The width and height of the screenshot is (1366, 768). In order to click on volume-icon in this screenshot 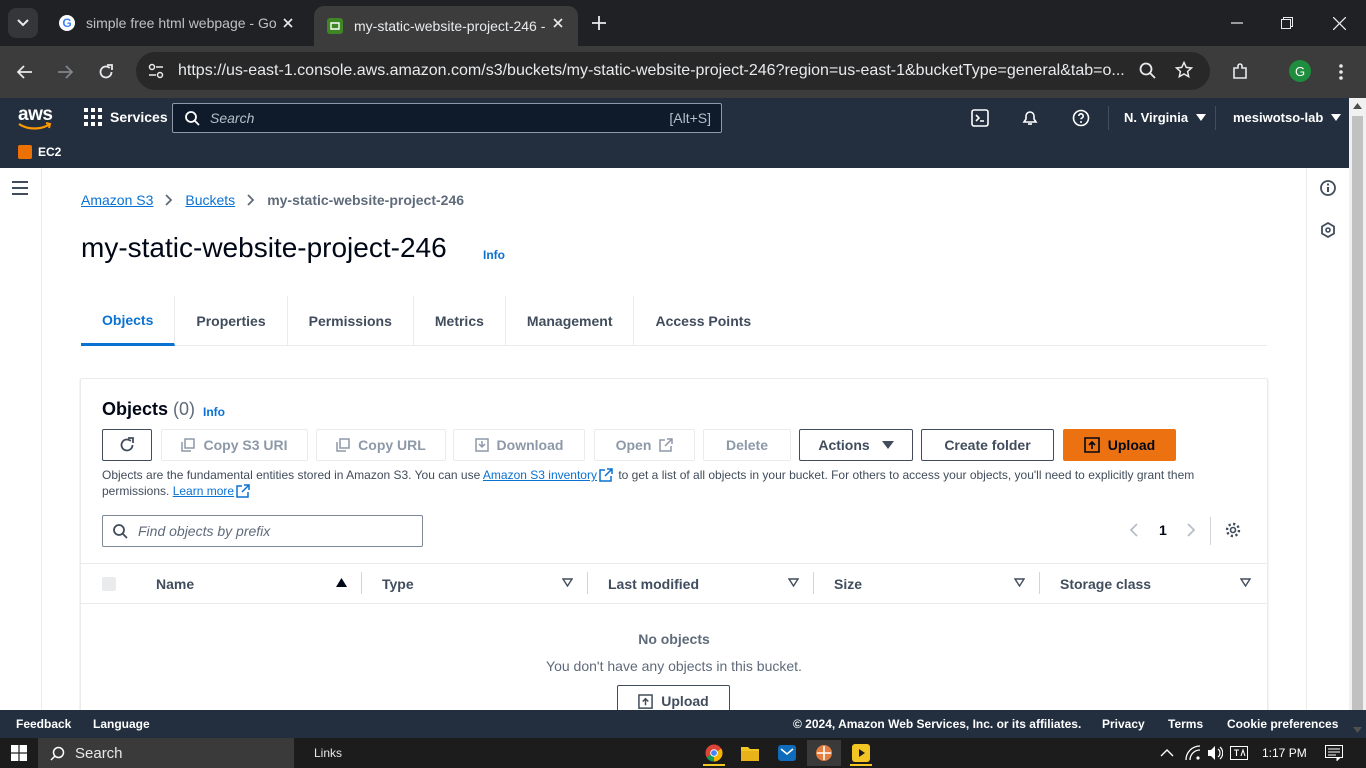, I will do `click(1215, 753)`.